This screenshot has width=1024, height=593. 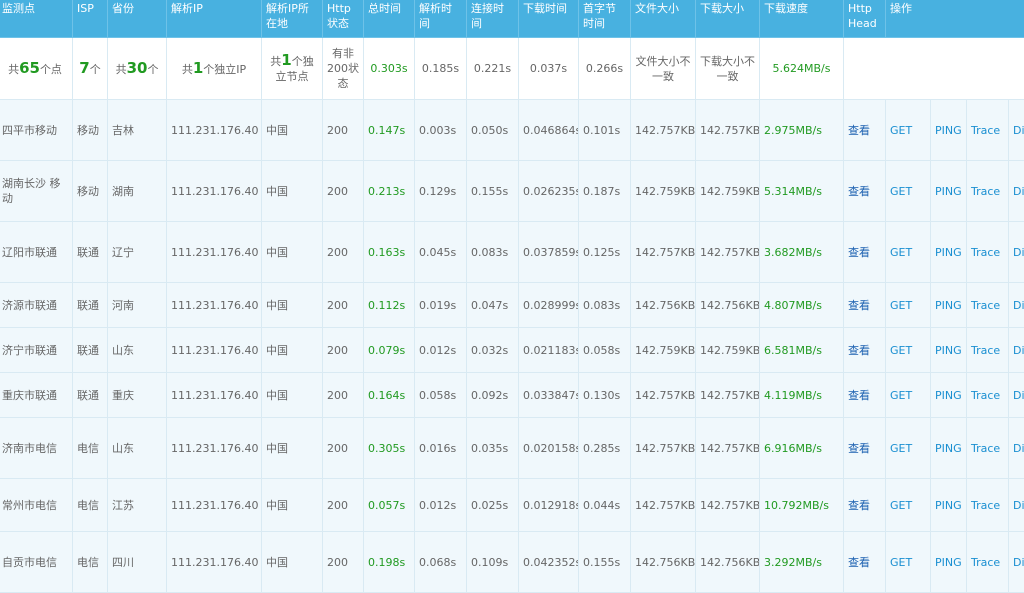 What do you see at coordinates (137, 305) in the screenshot?
I see `province-cell: 河南` at bounding box center [137, 305].